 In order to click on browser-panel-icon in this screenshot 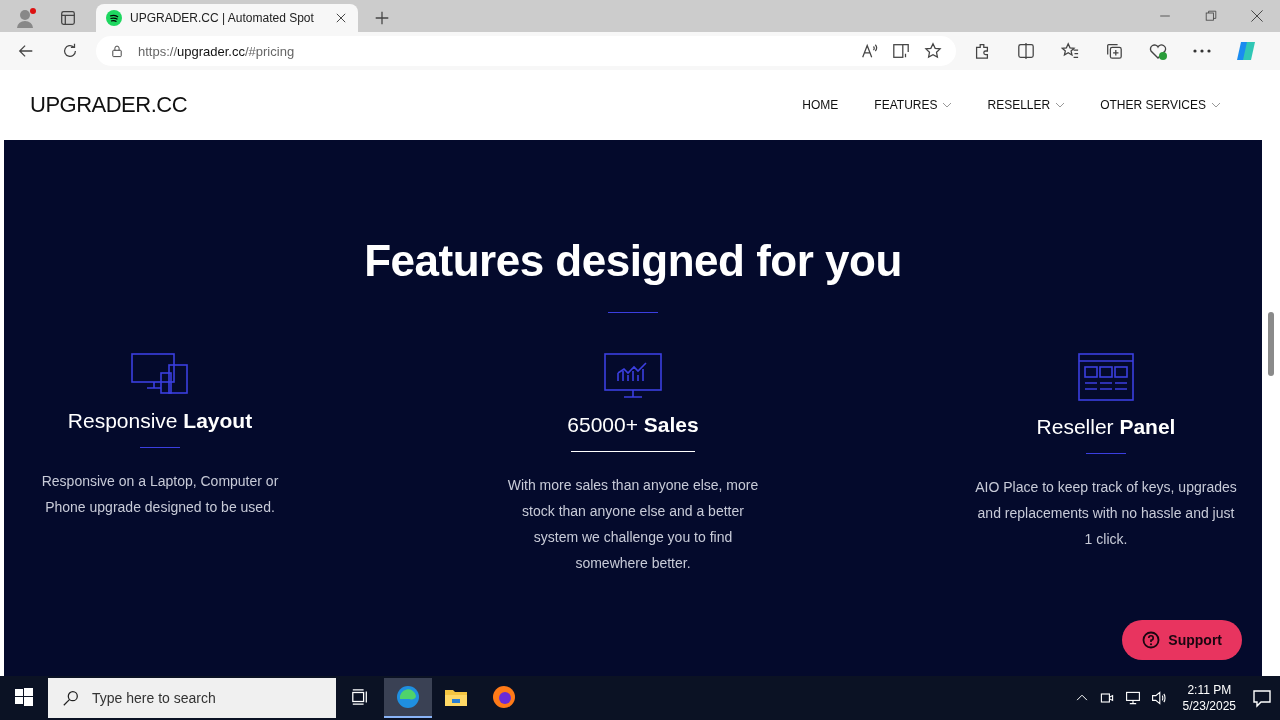, I will do `click(1106, 377)`.